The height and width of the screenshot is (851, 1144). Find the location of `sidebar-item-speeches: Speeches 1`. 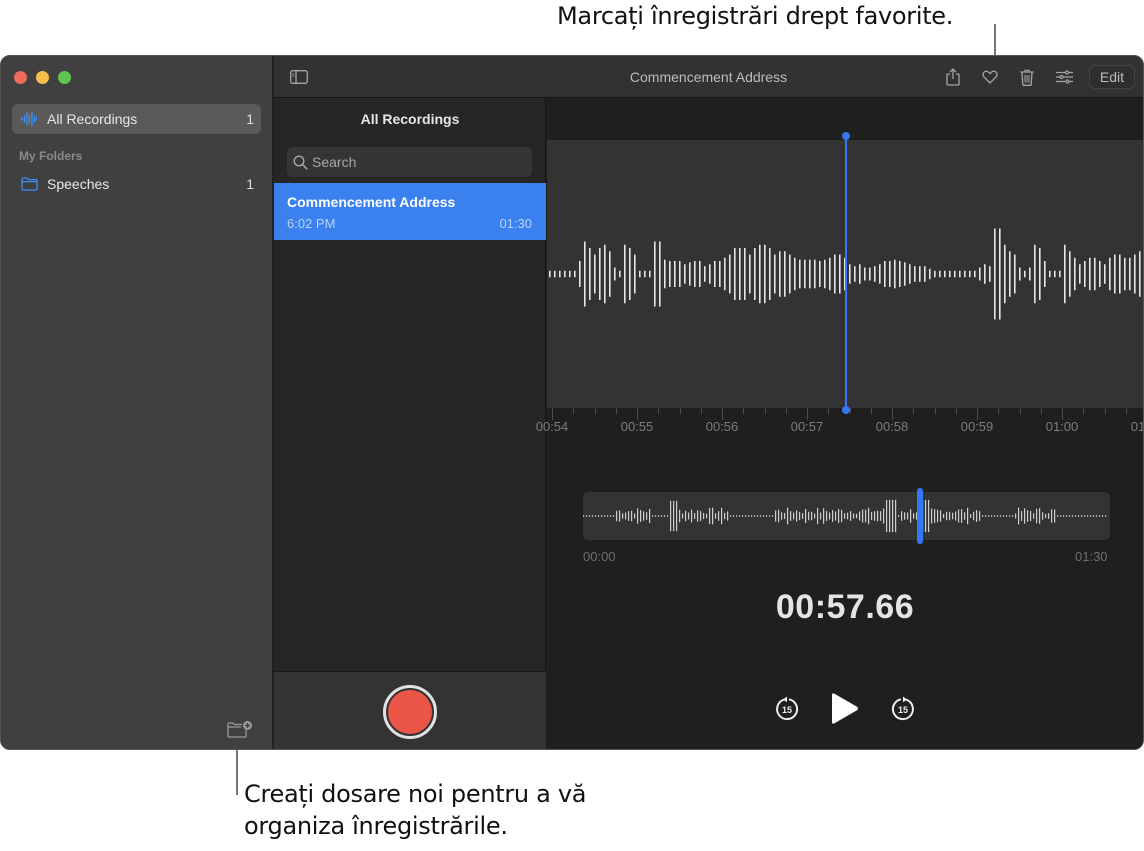

sidebar-item-speeches: Speeches 1 is located at coordinates (136, 184).